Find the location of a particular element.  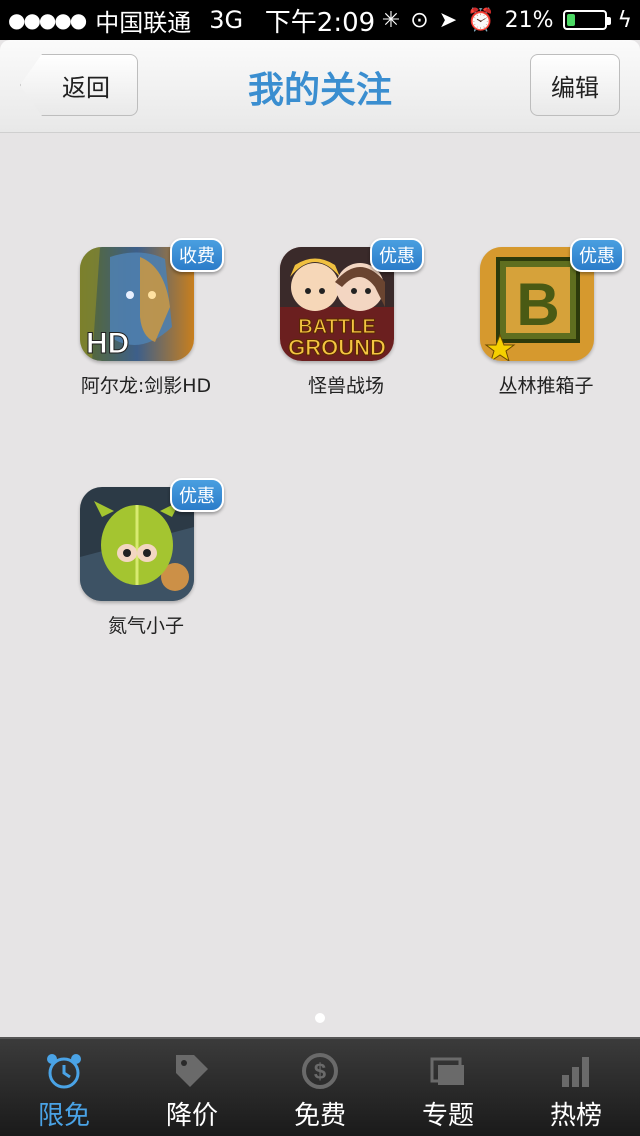

bar-chart-icon is located at coordinates (575, 1072).